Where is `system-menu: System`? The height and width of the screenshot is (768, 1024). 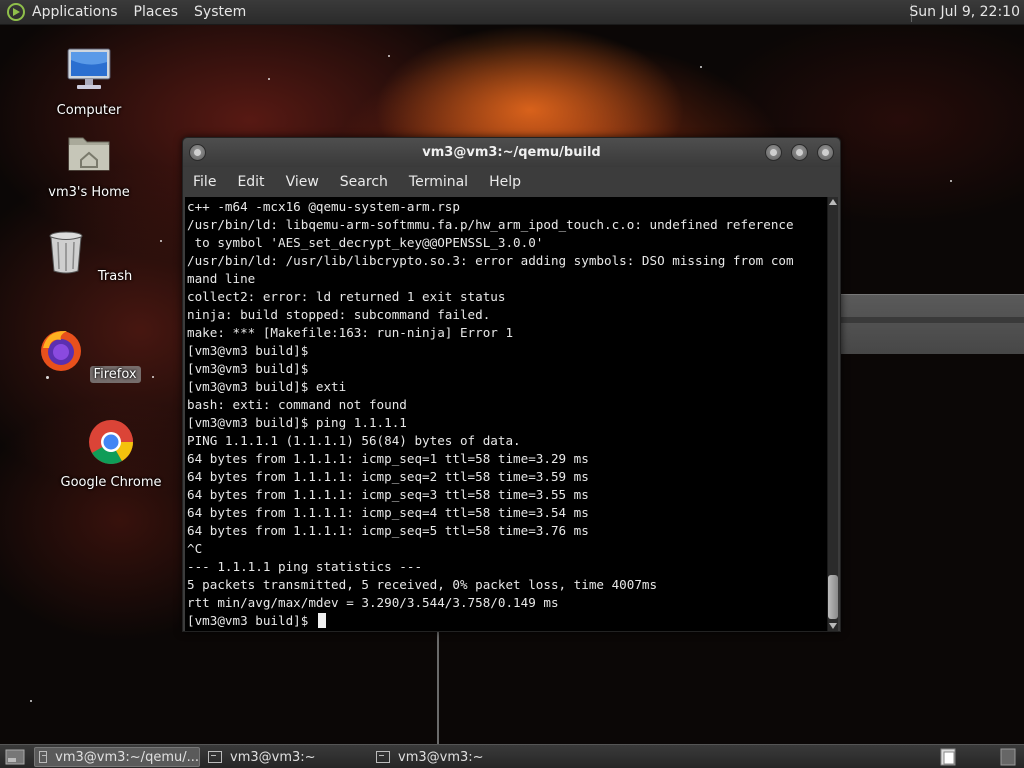
system-menu: System is located at coordinates (220, 12).